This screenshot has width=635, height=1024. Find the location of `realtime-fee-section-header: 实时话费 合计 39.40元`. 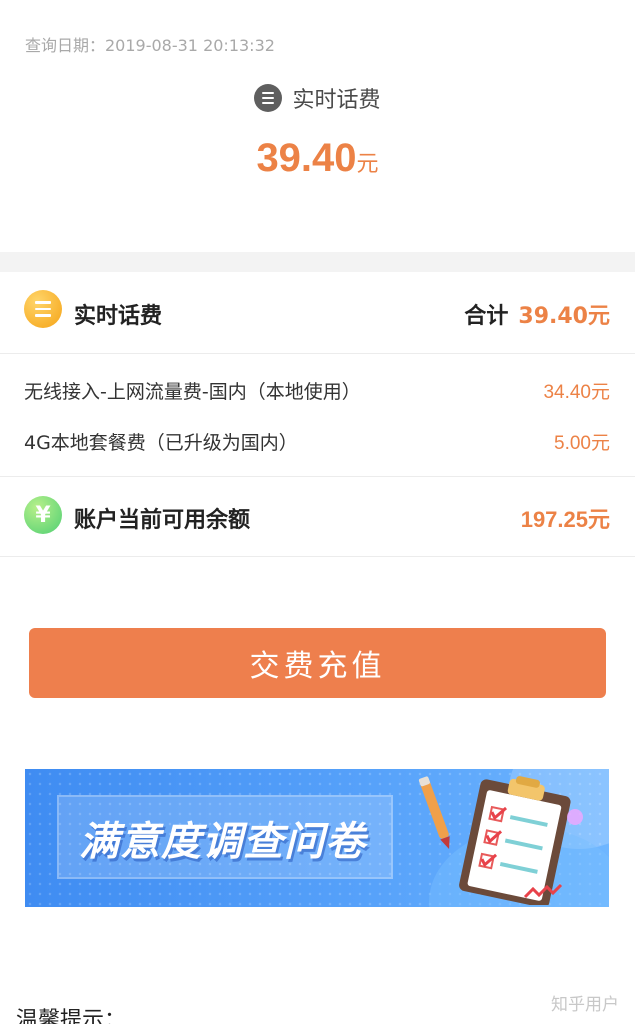

realtime-fee-section-header: 实时话费 合计 39.40元 is located at coordinates (317, 313).